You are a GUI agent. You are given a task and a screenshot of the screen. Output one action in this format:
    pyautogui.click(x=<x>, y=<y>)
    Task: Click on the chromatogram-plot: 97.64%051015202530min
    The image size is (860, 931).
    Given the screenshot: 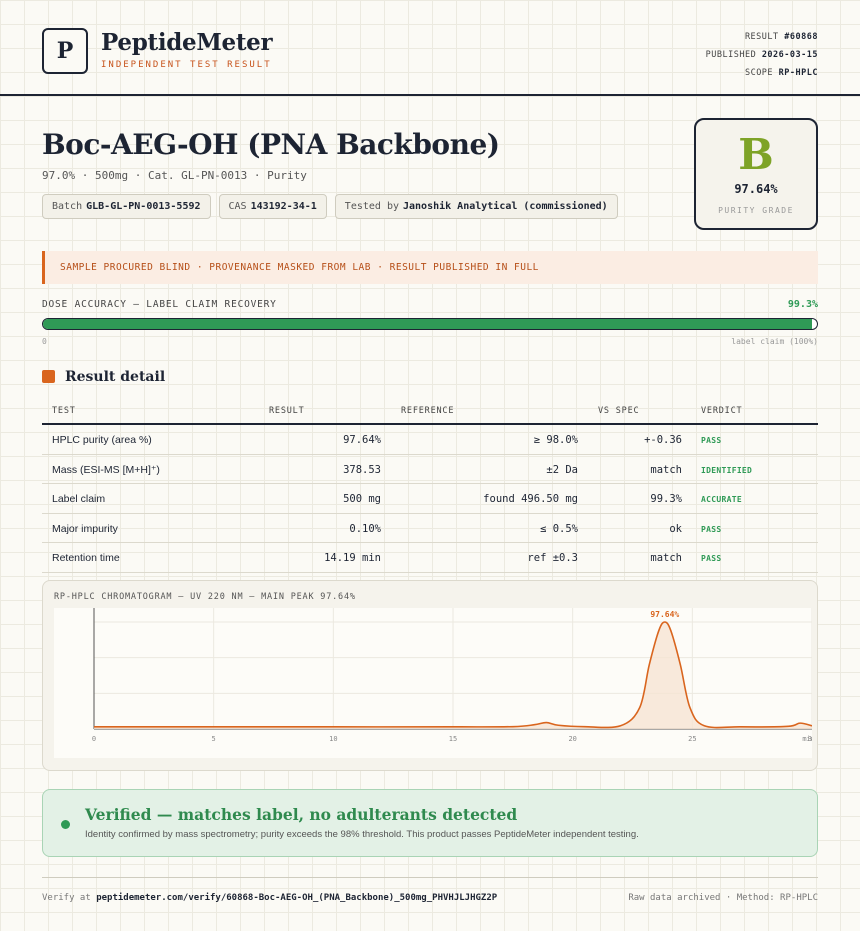 What is the action you would take?
    pyautogui.click(x=435, y=683)
    